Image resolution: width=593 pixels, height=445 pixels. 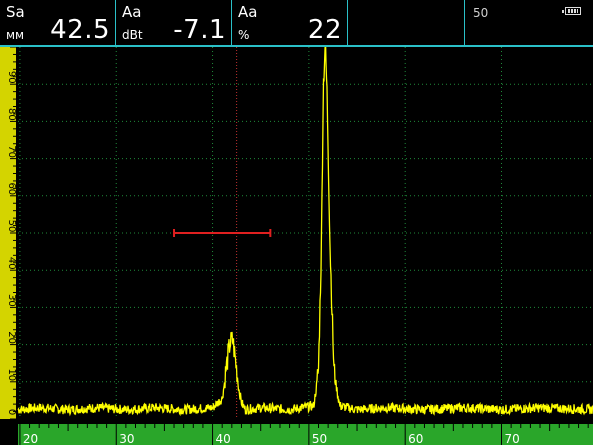 What do you see at coordinates (244, 35) in the screenshot?
I see `readout-unit: %` at bounding box center [244, 35].